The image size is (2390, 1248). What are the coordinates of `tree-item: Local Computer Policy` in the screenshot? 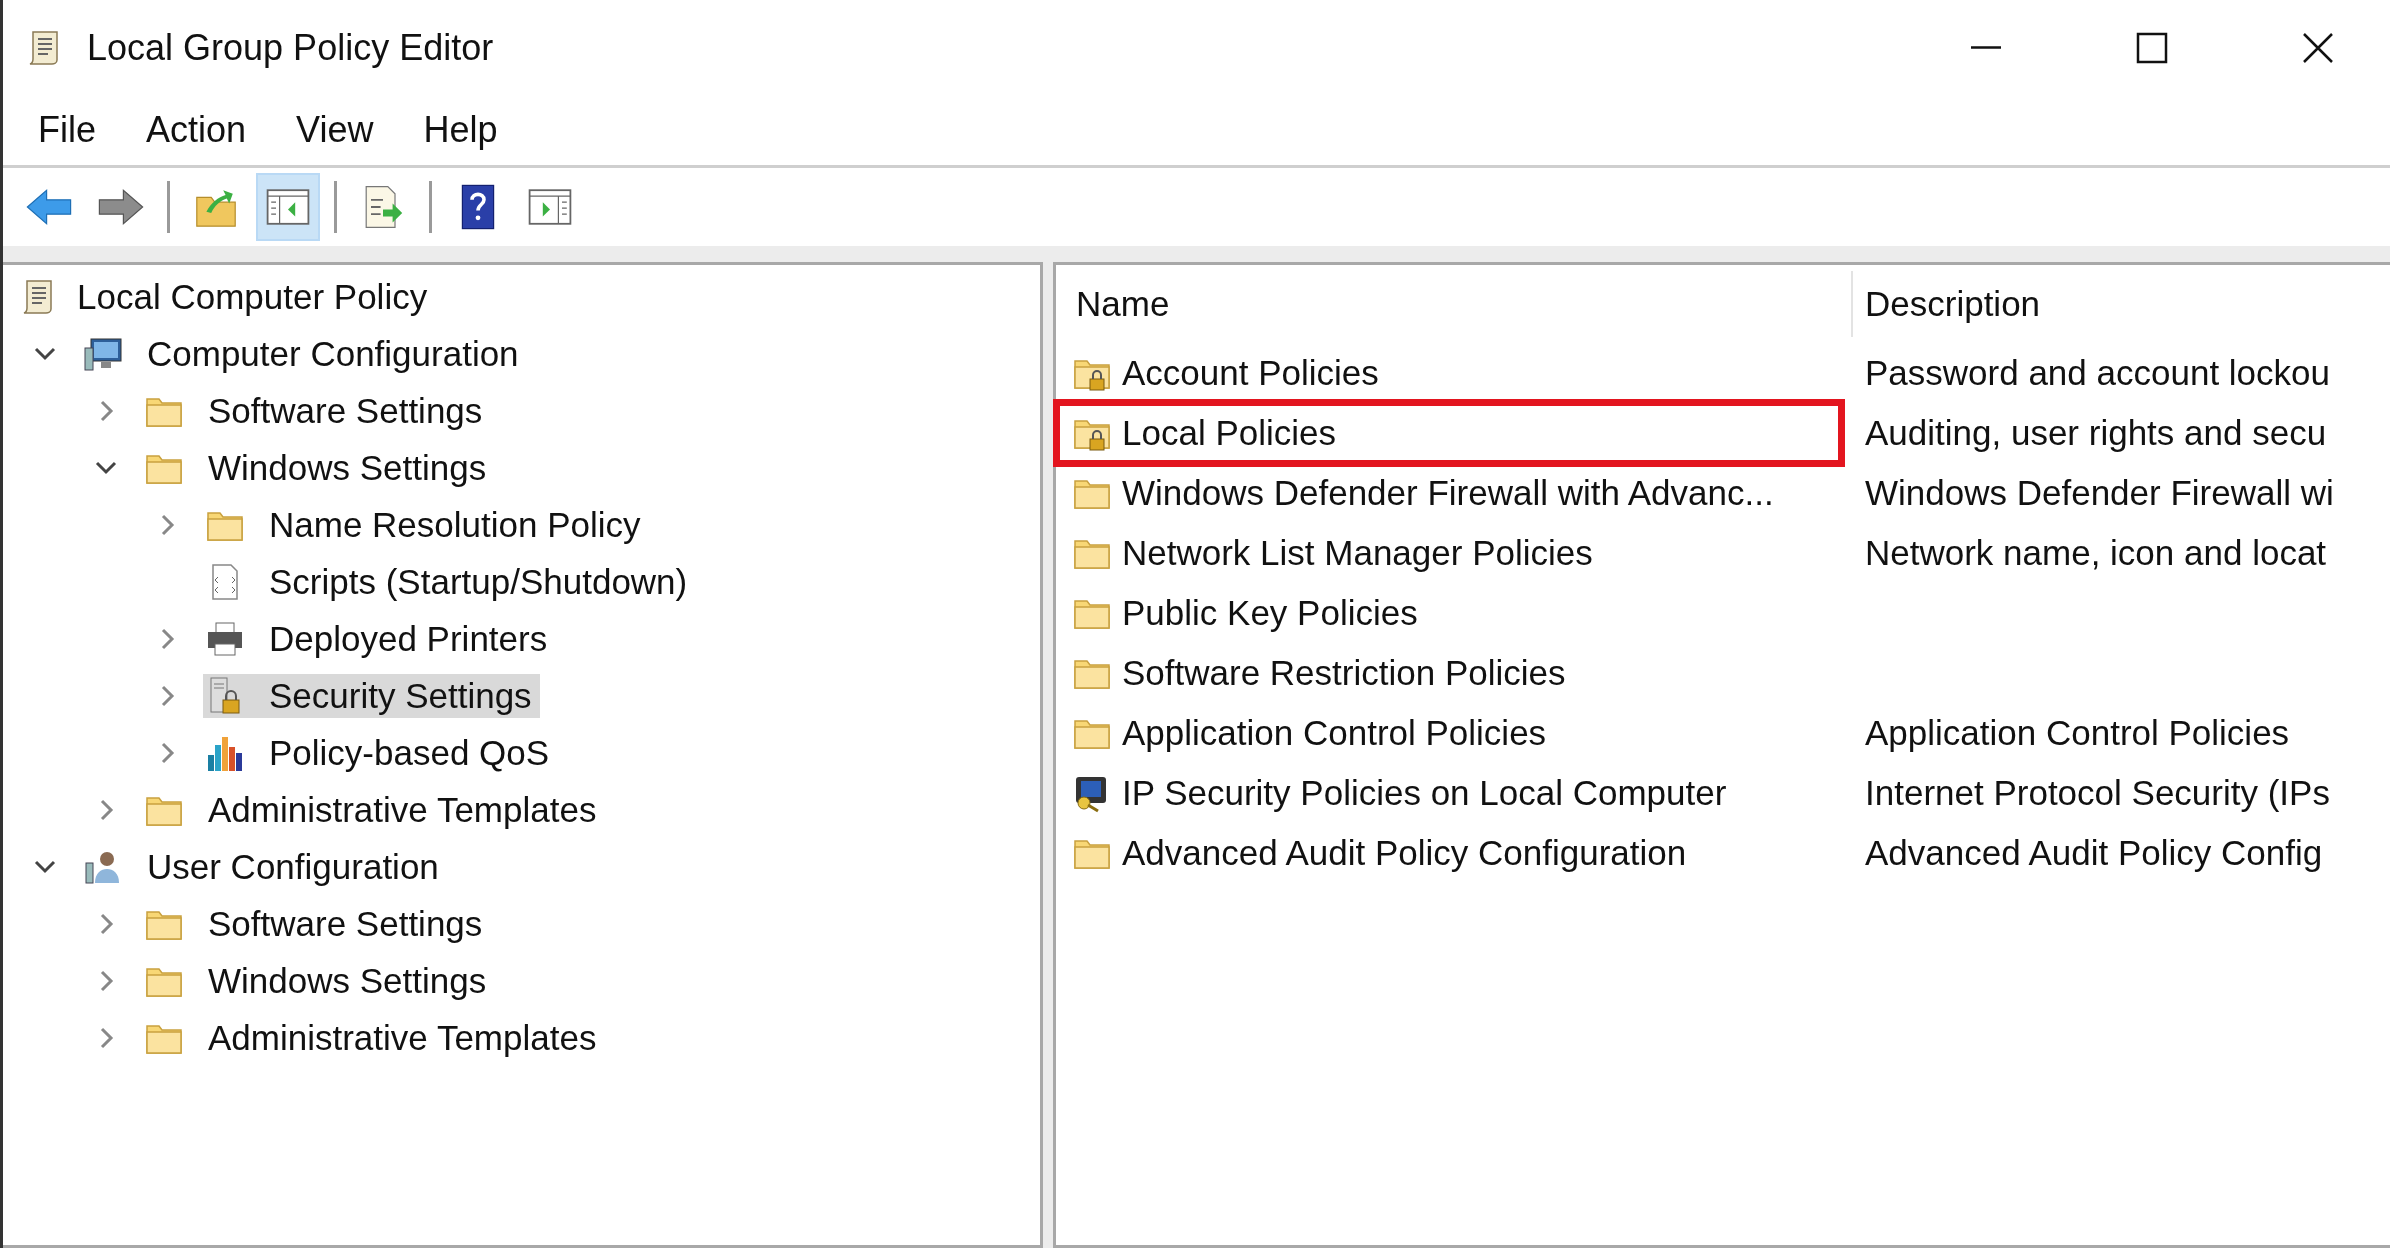 It's located at (226, 296).